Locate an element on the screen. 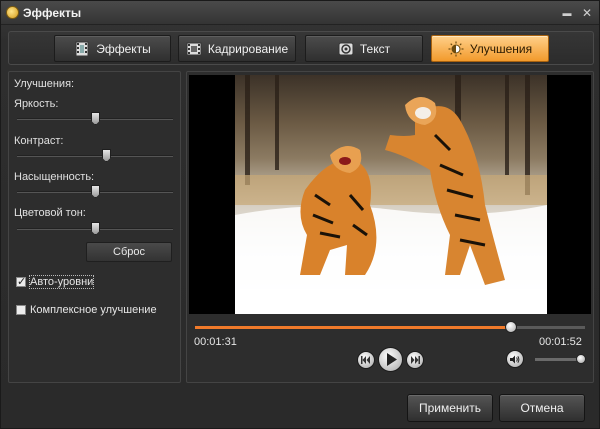 This screenshot has height=429, width=600. saturation-label: Насыщенность: is located at coordinates (54, 177).